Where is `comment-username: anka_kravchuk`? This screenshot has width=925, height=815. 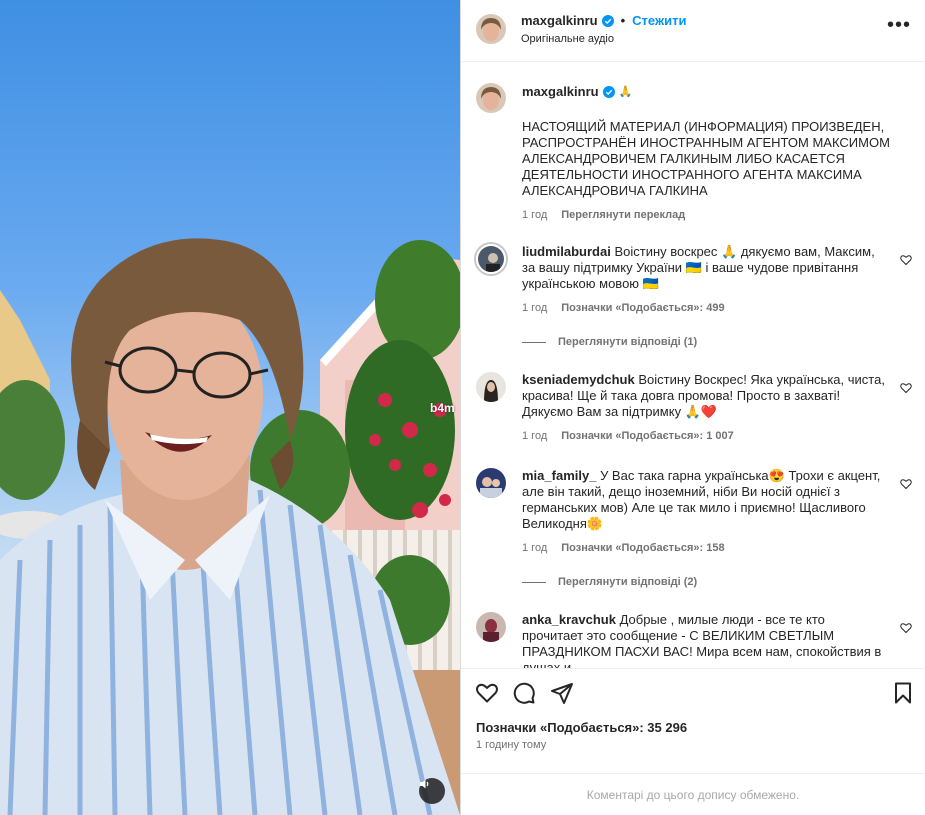
comment-username: anka_kravchuk is located at coordinates (569, 619).